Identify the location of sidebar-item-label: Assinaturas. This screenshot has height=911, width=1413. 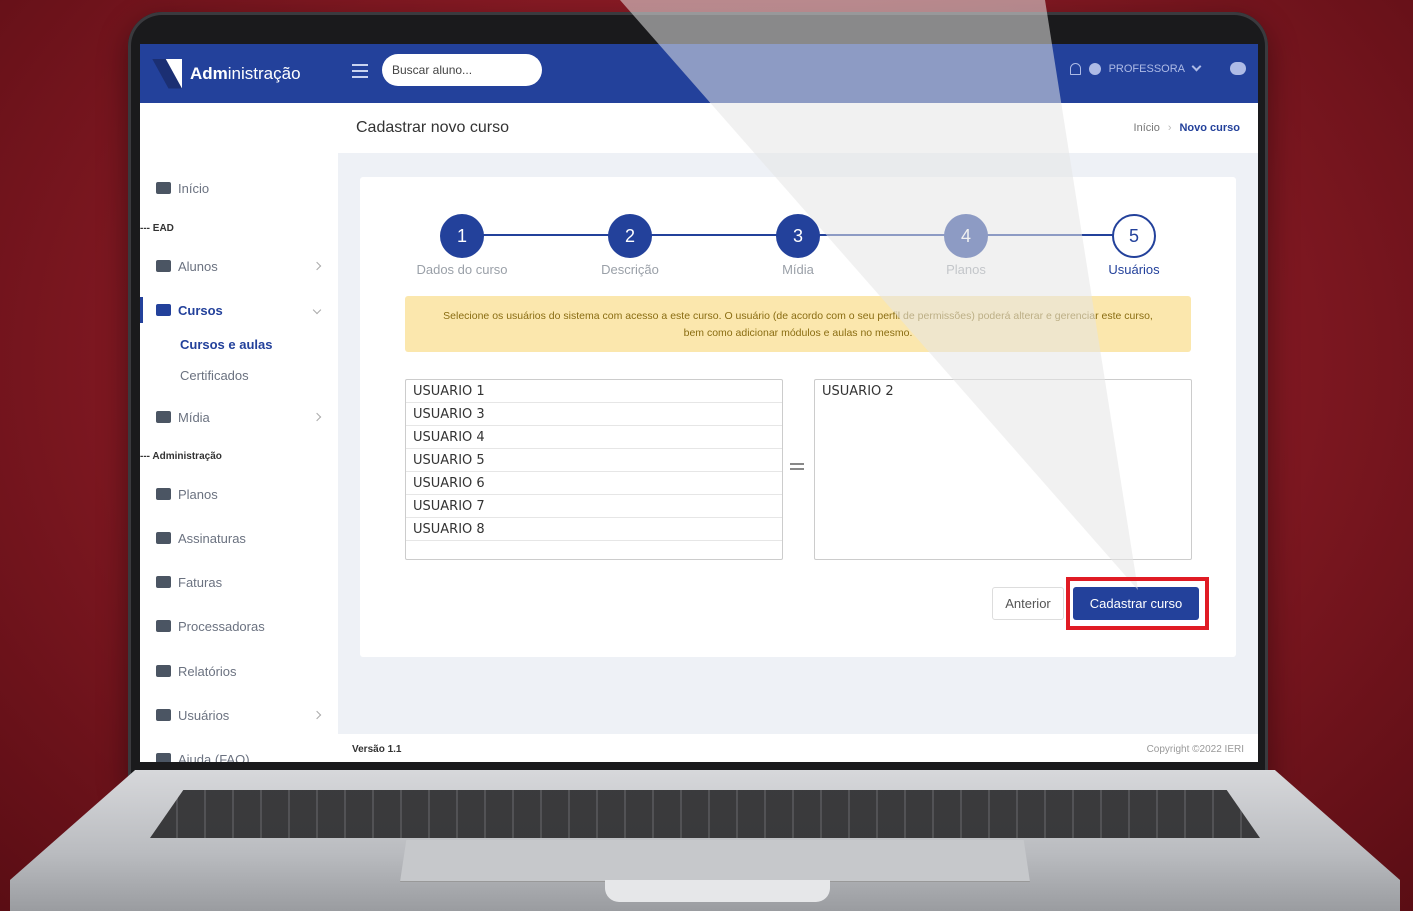
(212, 538).